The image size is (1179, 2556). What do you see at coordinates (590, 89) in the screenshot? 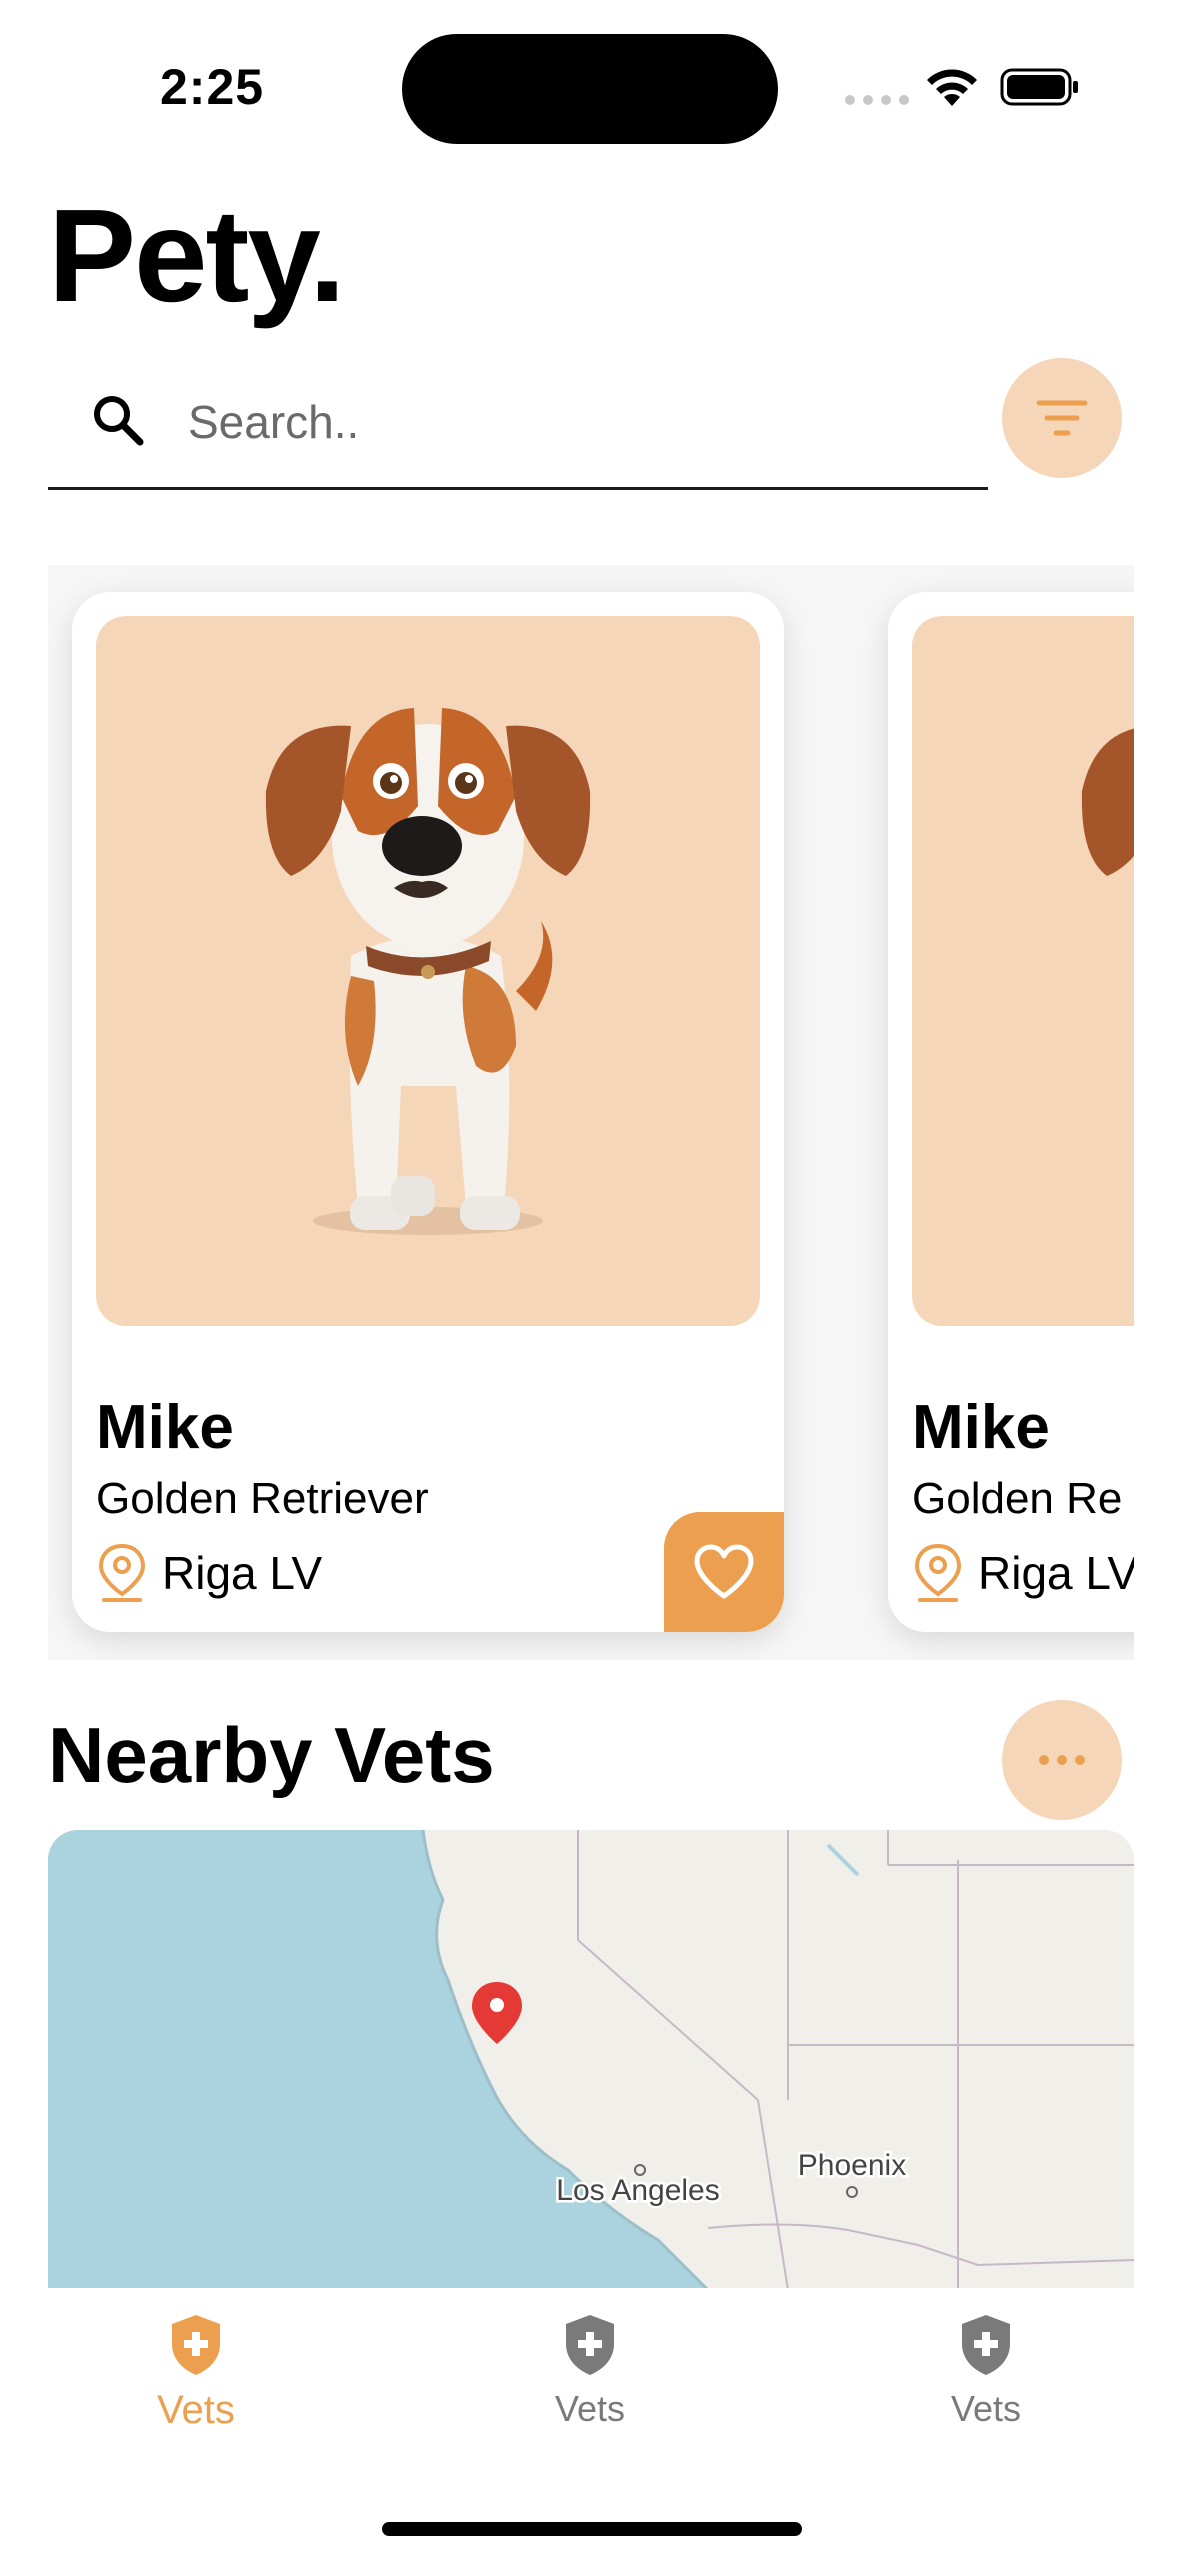
I see `dynamic-island` at bounding box center [590, 89].